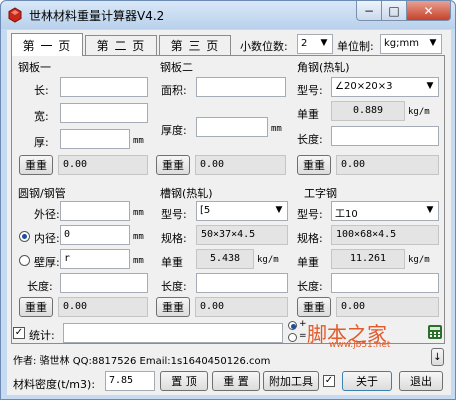  What do you see at coordinates (292, 337) in the screenshot?
I see `stats-eq-radio` at bounding box center [292, 337].